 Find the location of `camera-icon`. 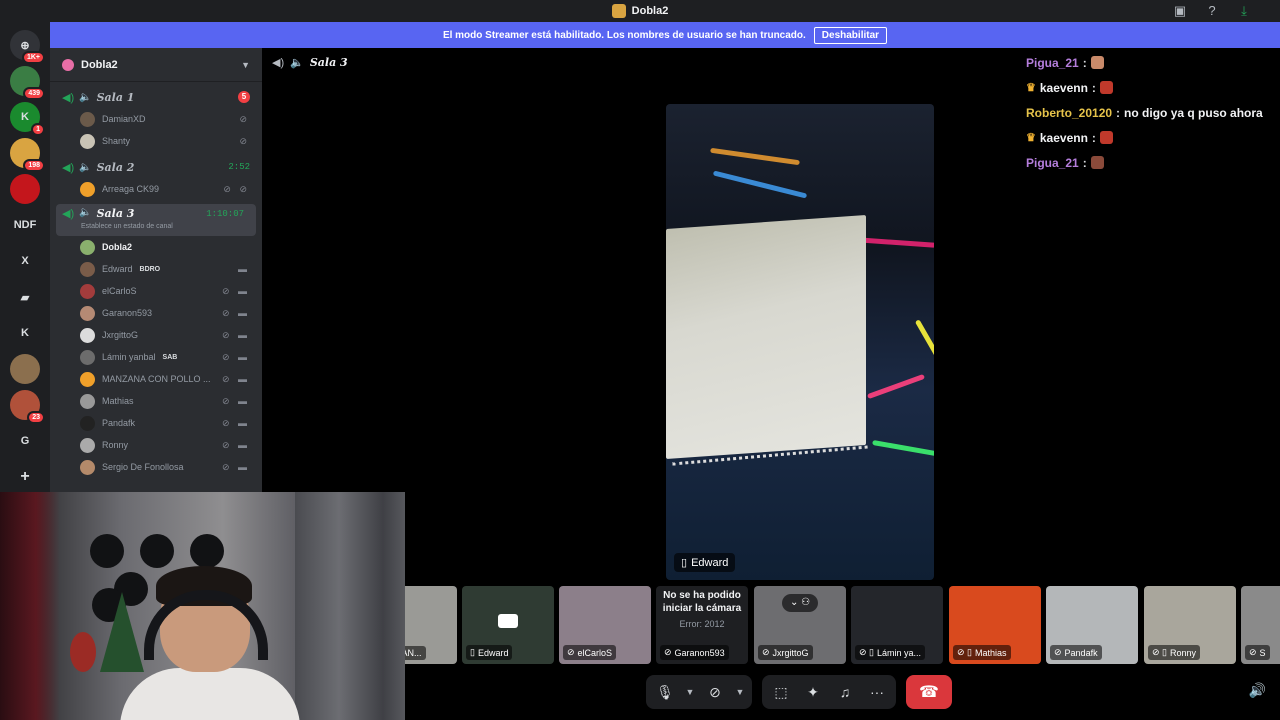

camera-icon is located at coordinates (508, 621).